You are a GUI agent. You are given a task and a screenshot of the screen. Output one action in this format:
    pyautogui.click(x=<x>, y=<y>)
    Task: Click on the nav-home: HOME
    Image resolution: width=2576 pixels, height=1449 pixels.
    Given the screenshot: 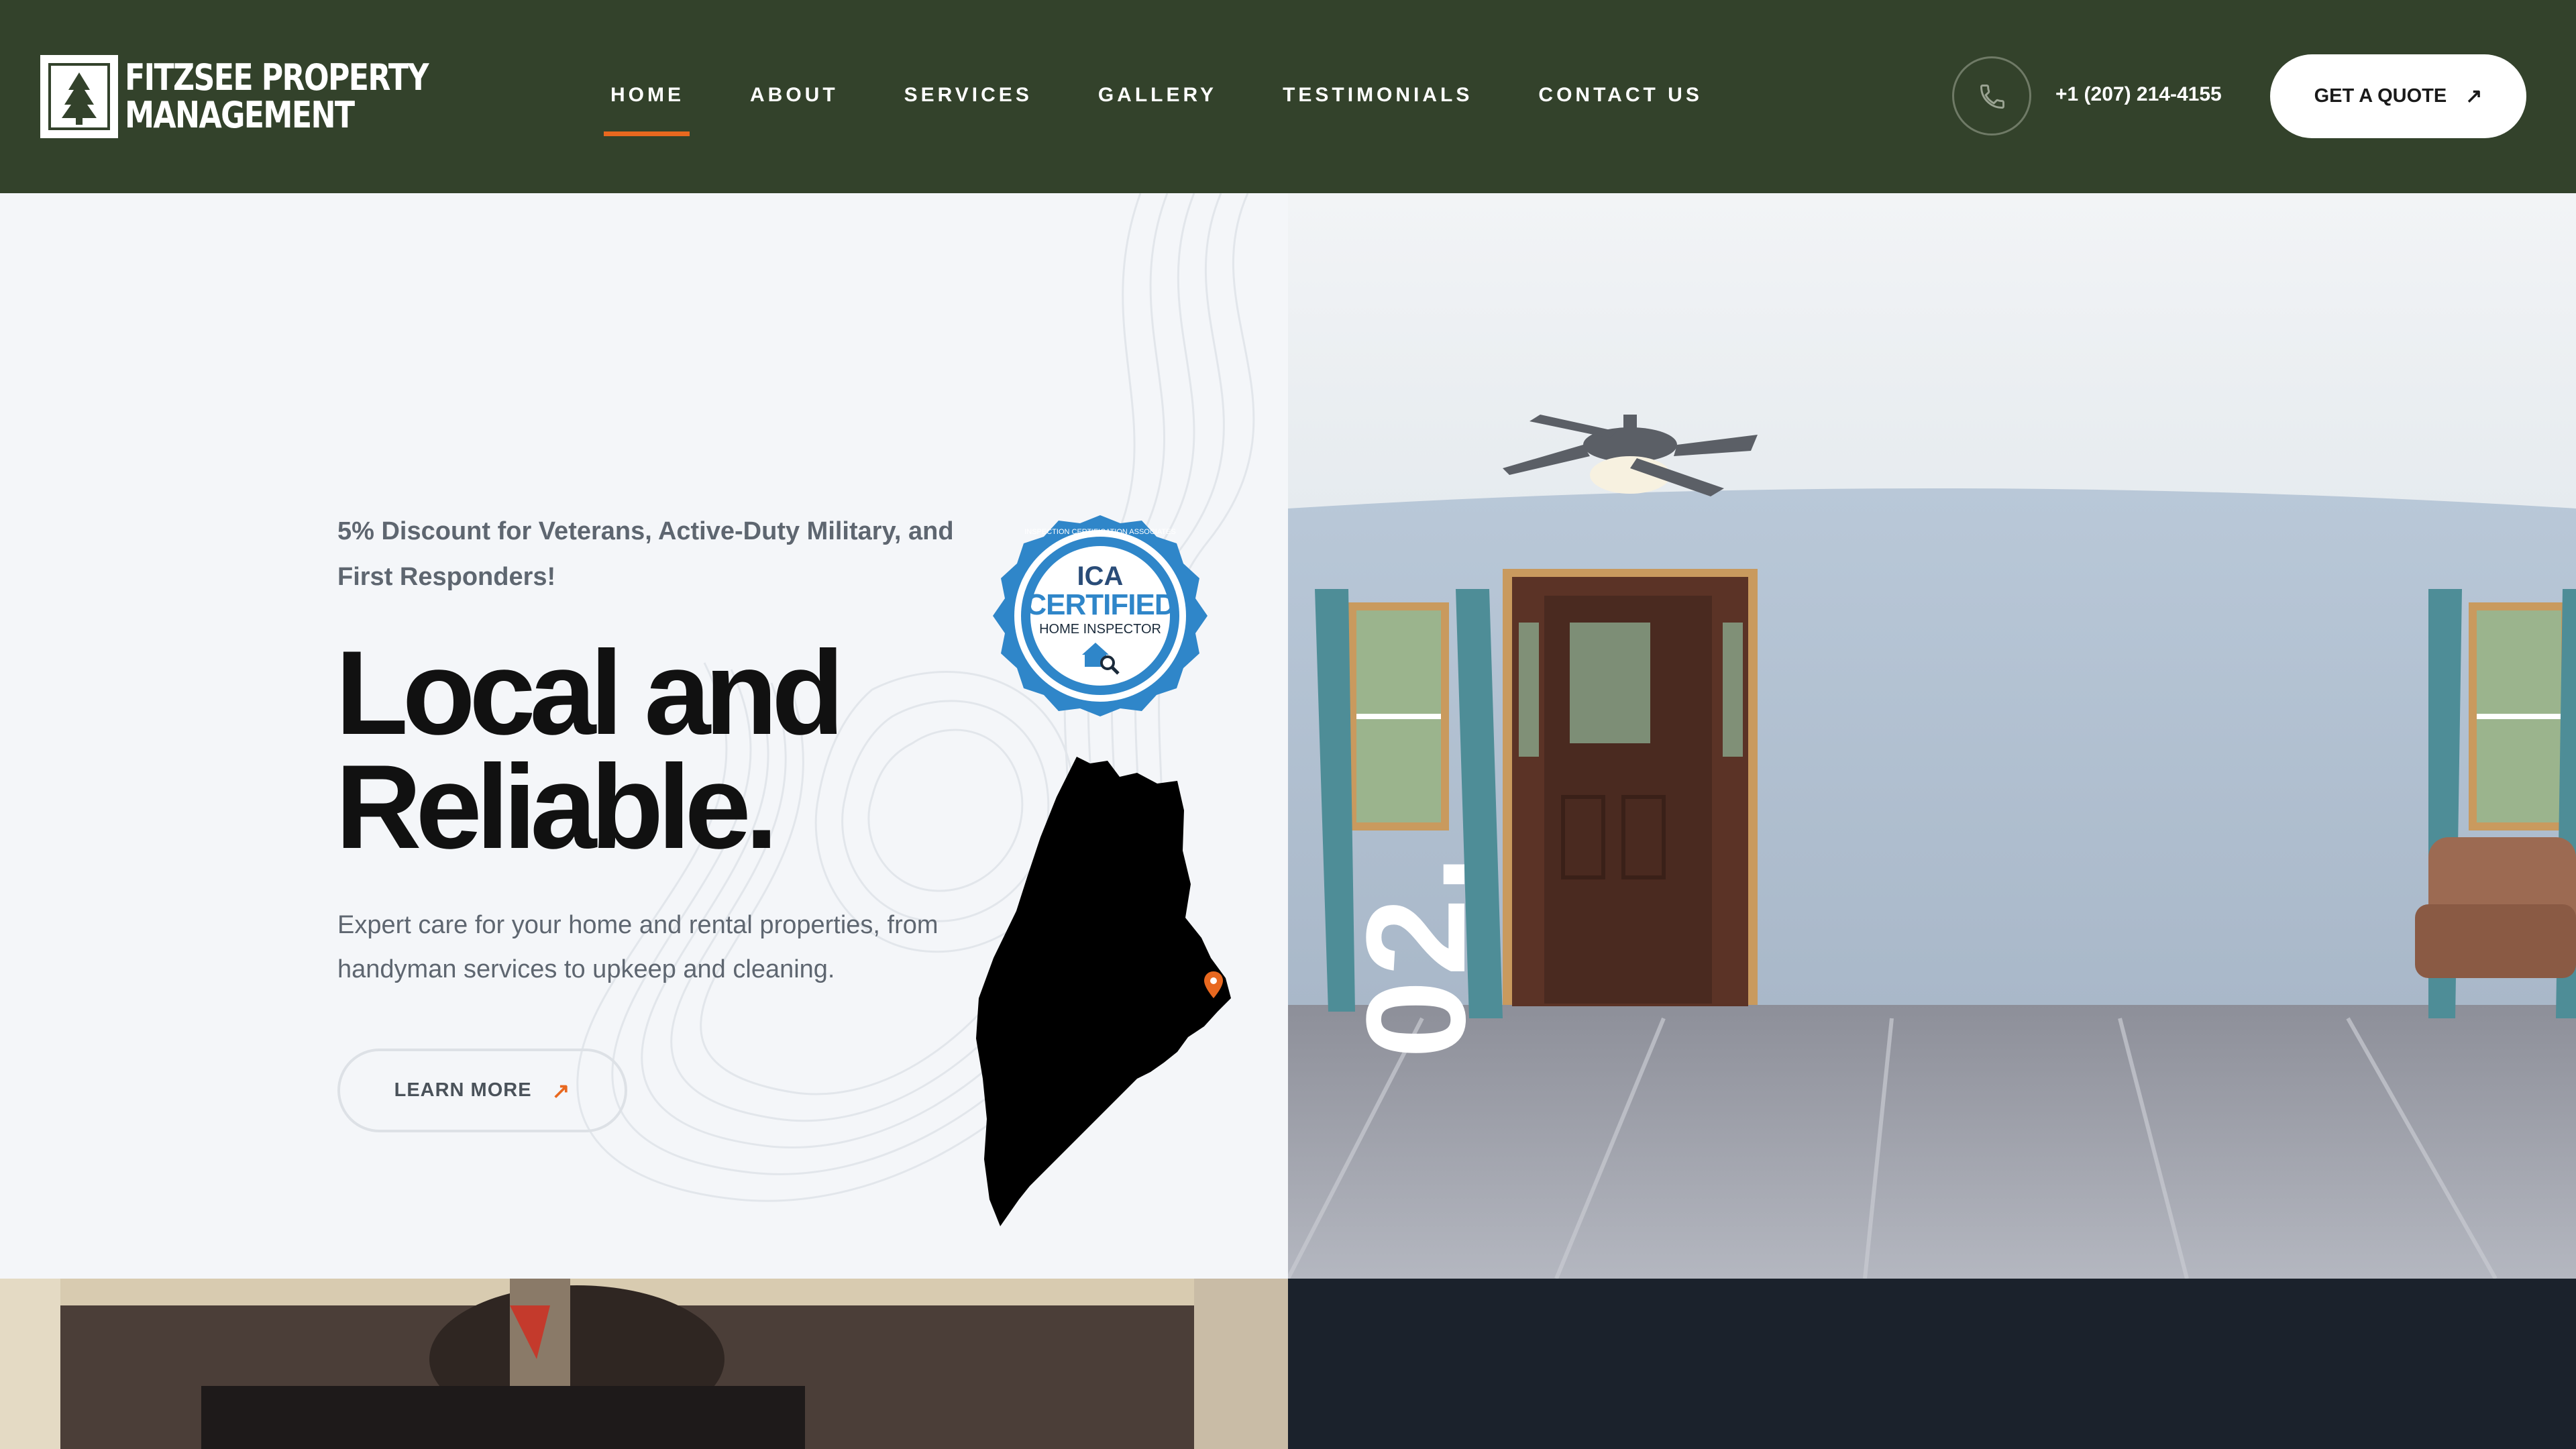 What is the action you would take?
    pyautogui.click(x=647, y=108)
    